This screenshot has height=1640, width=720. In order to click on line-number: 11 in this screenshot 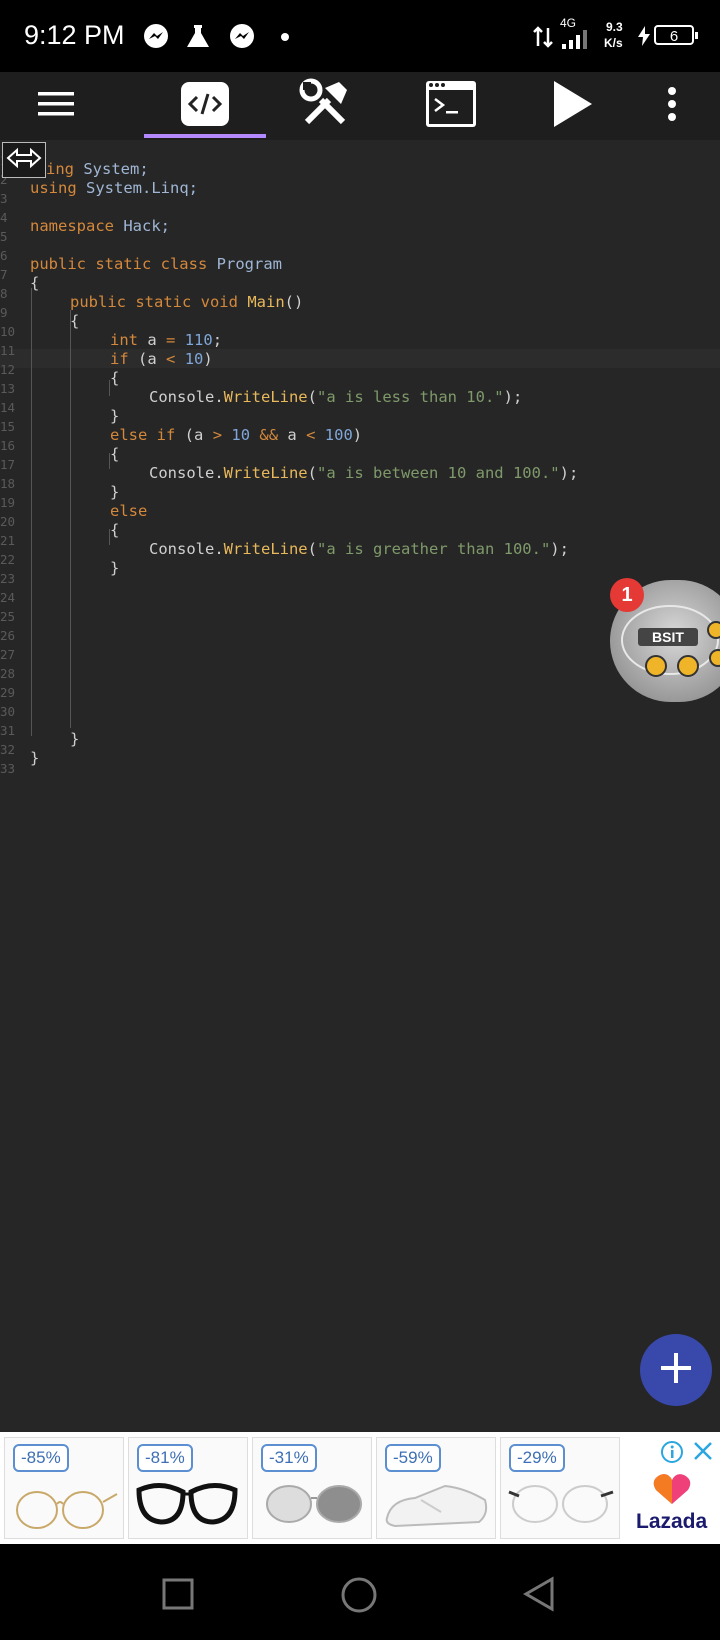, I will do `click(8, 350)`.